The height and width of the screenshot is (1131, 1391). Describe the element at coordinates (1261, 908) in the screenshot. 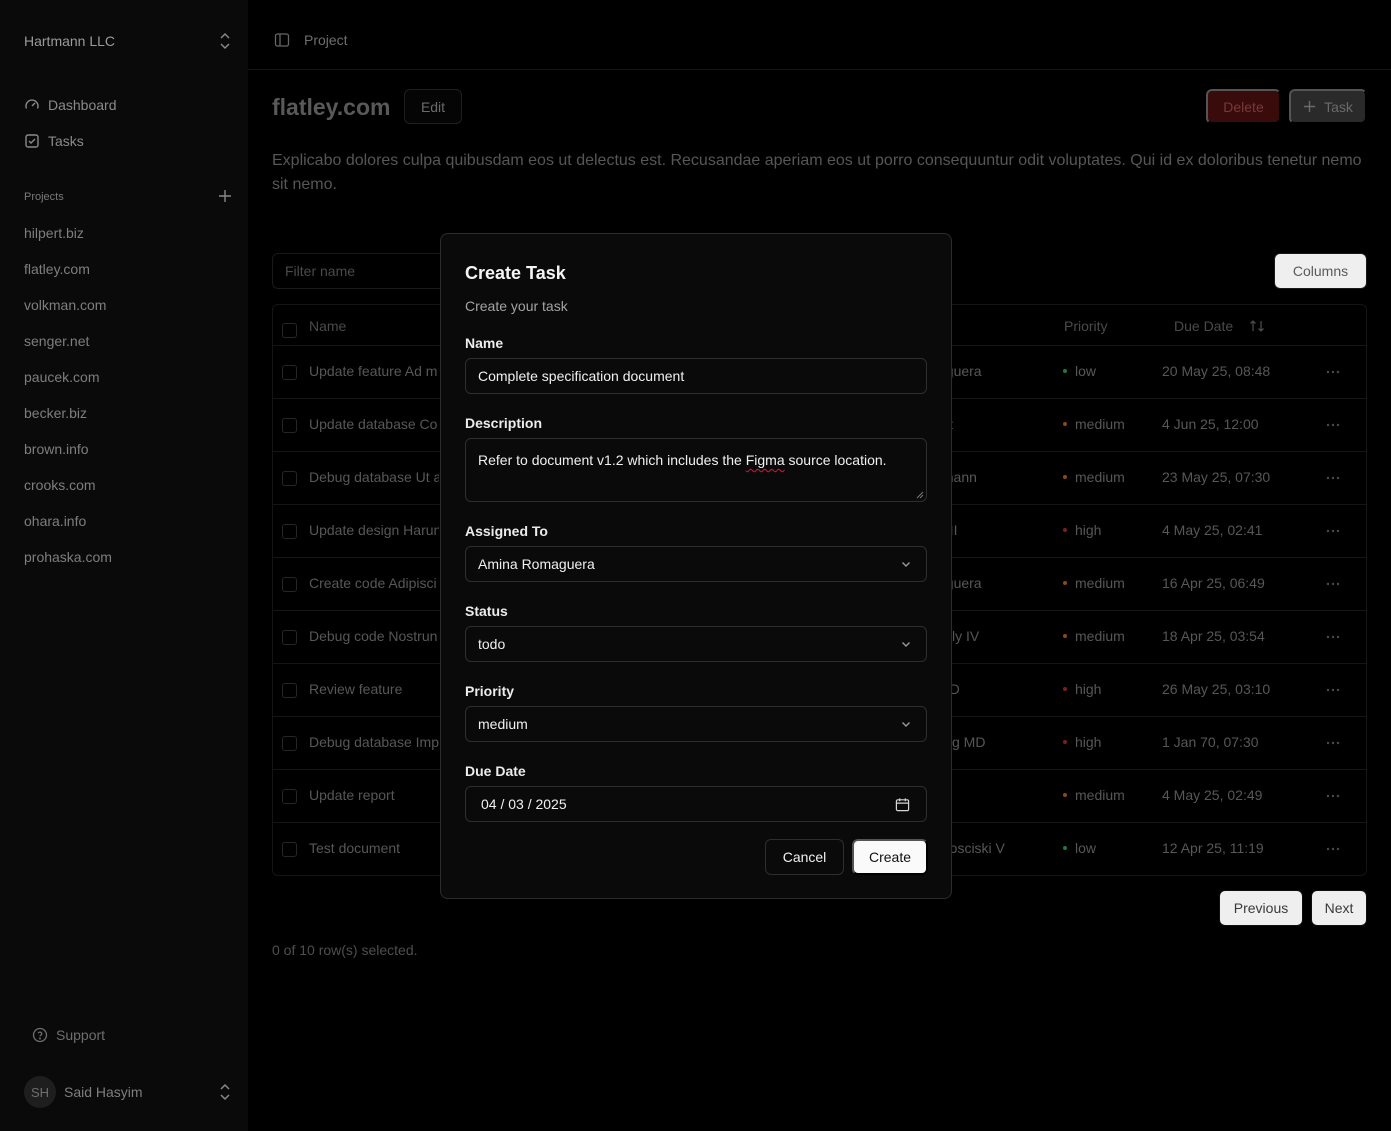

I see `previous-page-button: Previous` at that location.